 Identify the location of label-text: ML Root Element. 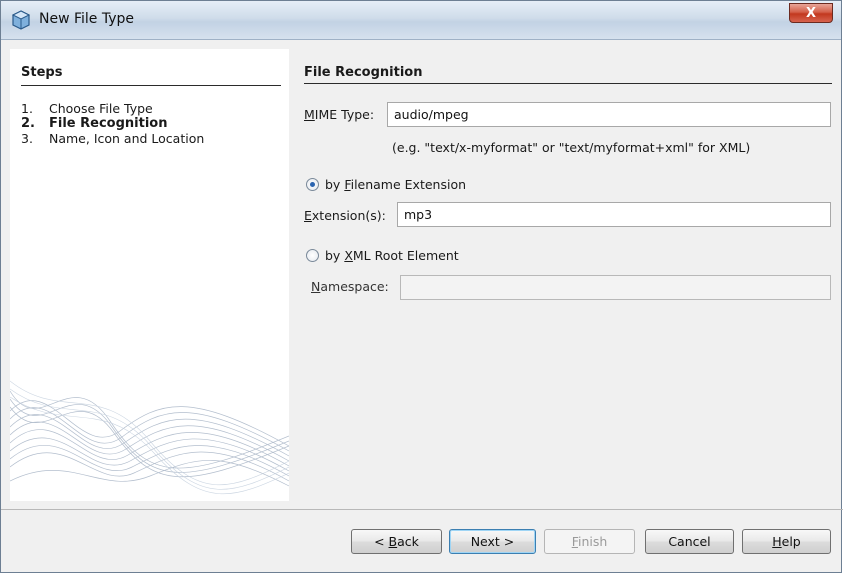
(405, 255).